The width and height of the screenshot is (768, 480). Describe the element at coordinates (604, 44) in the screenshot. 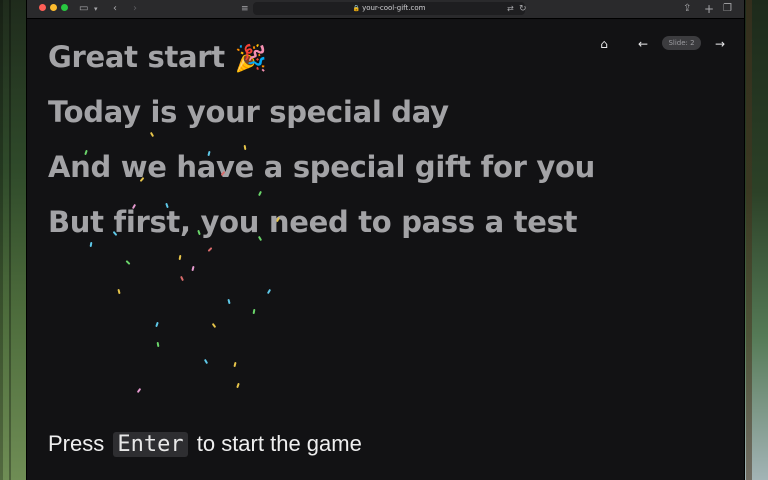

I see `home-icon: ⌂` at that location.